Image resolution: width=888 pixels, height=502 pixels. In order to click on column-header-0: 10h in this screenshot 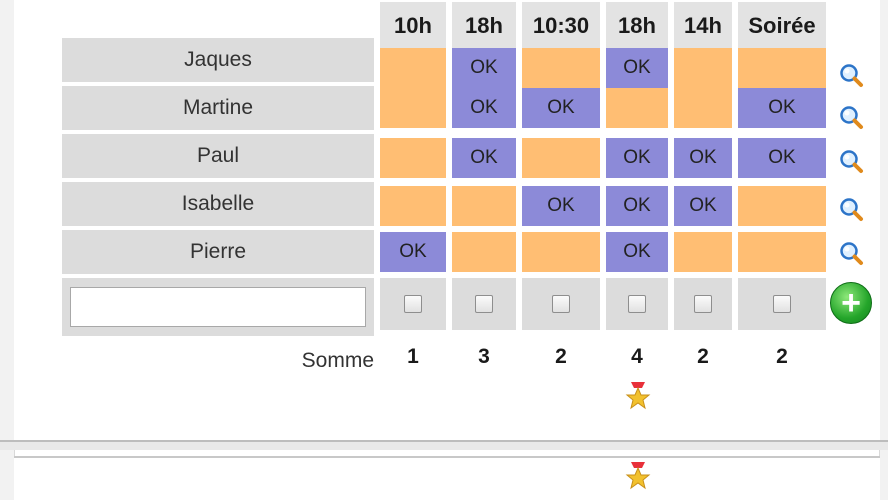, I will do `click(413, 26)`.